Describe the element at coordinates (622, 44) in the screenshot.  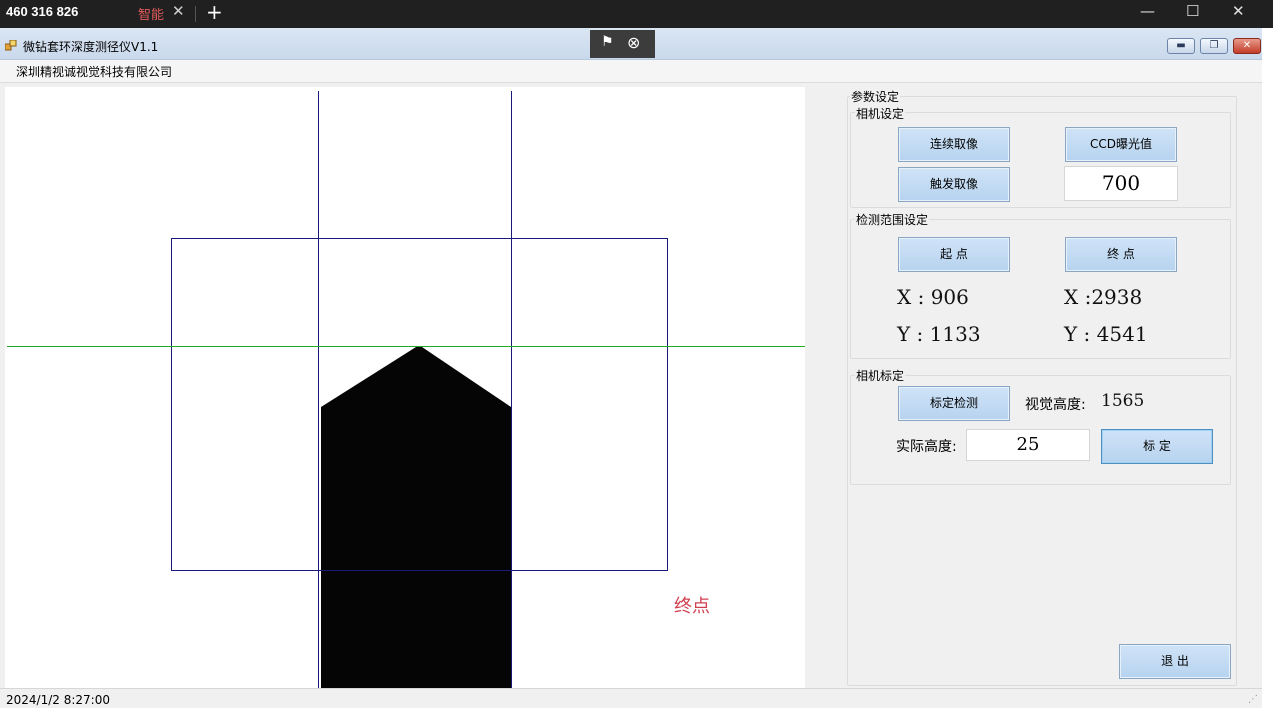
I see `remote-float-toolbar: ⚑ ⊗` at that location.